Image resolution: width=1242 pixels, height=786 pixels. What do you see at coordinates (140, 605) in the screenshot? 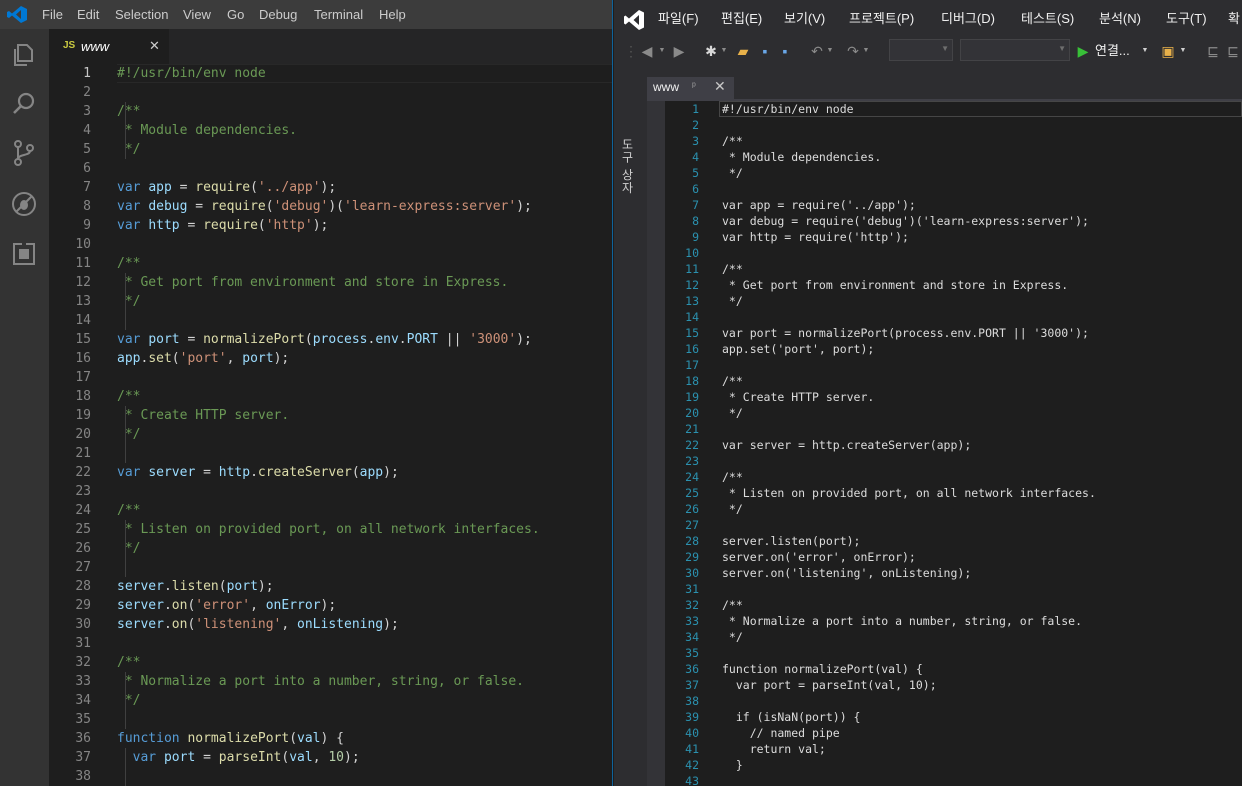
I see `code-token: server` at bounding box center [140, 605].